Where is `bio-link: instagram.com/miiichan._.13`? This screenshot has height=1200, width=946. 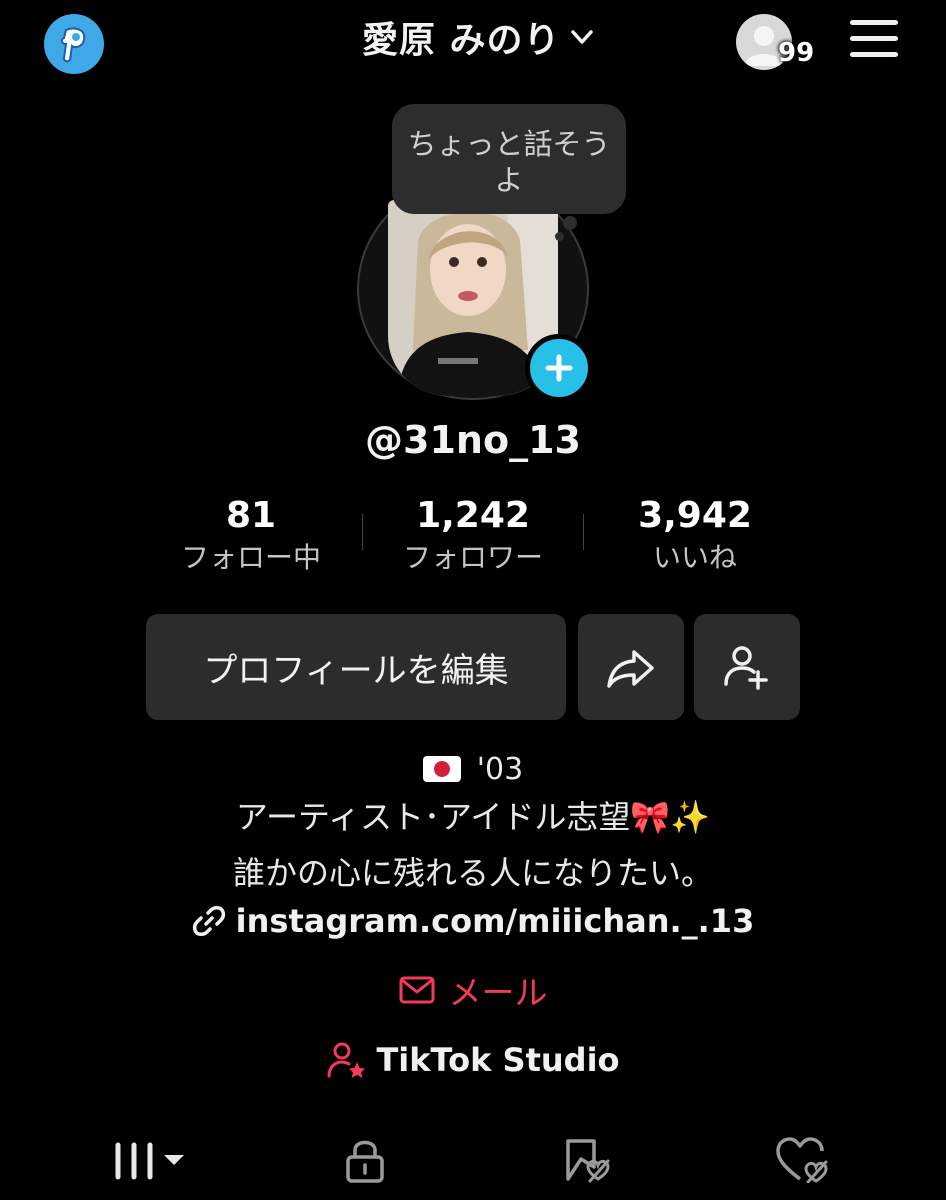
bio-link: instagram.com/miiichan._.13 is located at coordinates (473, 921).